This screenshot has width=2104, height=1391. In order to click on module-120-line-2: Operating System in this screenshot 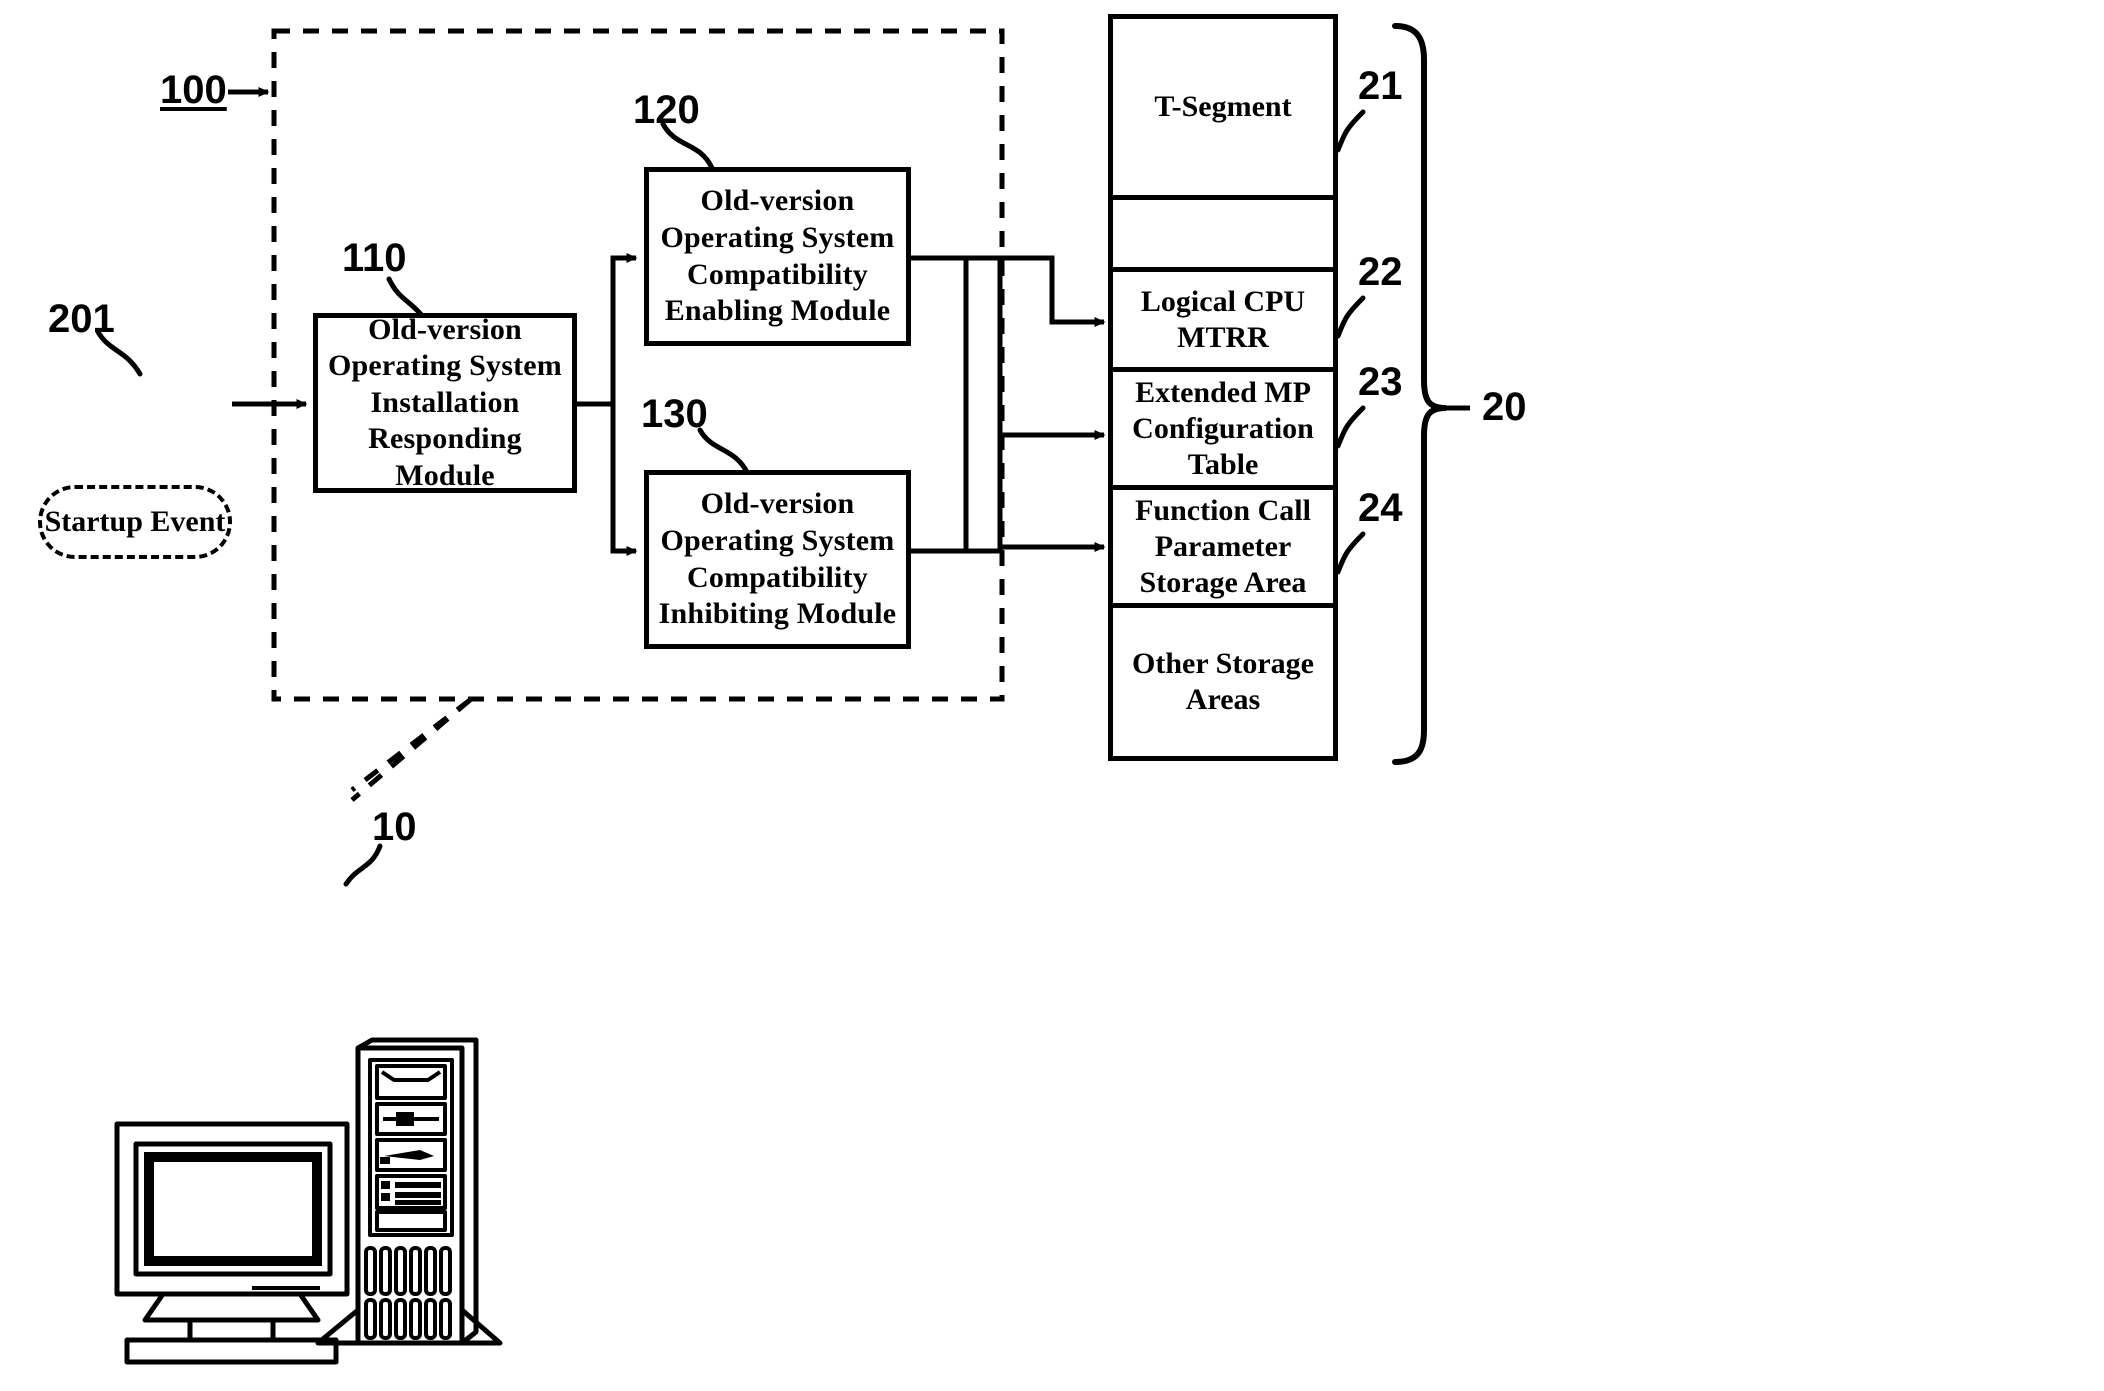, I will do `click(777, 237)`.